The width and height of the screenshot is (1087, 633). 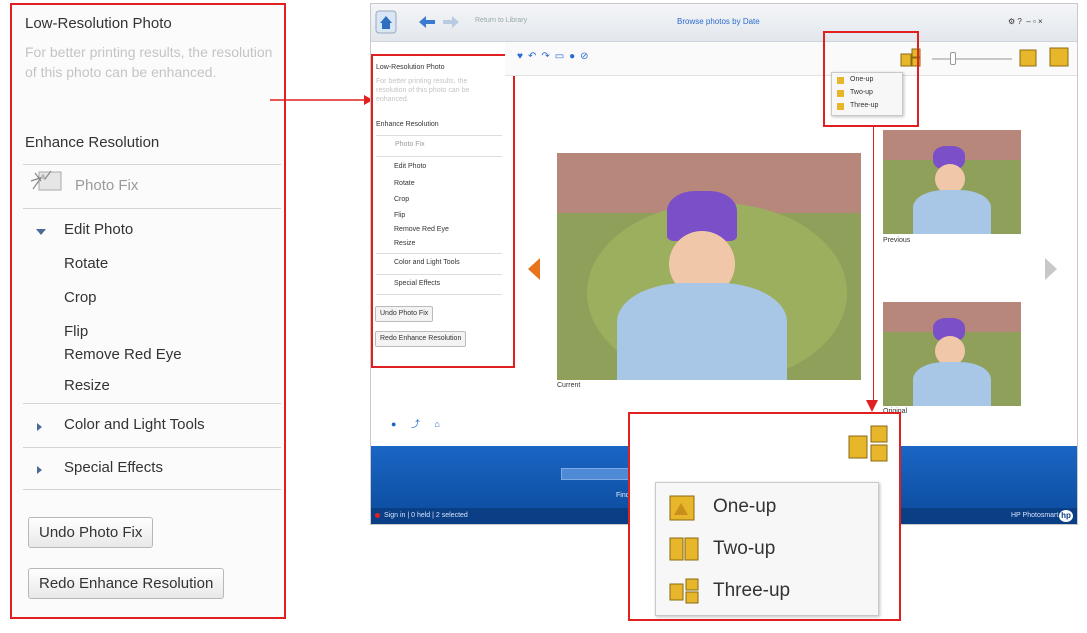 I want to click on three-up-option: Three-up, so click(x=751, y=591).